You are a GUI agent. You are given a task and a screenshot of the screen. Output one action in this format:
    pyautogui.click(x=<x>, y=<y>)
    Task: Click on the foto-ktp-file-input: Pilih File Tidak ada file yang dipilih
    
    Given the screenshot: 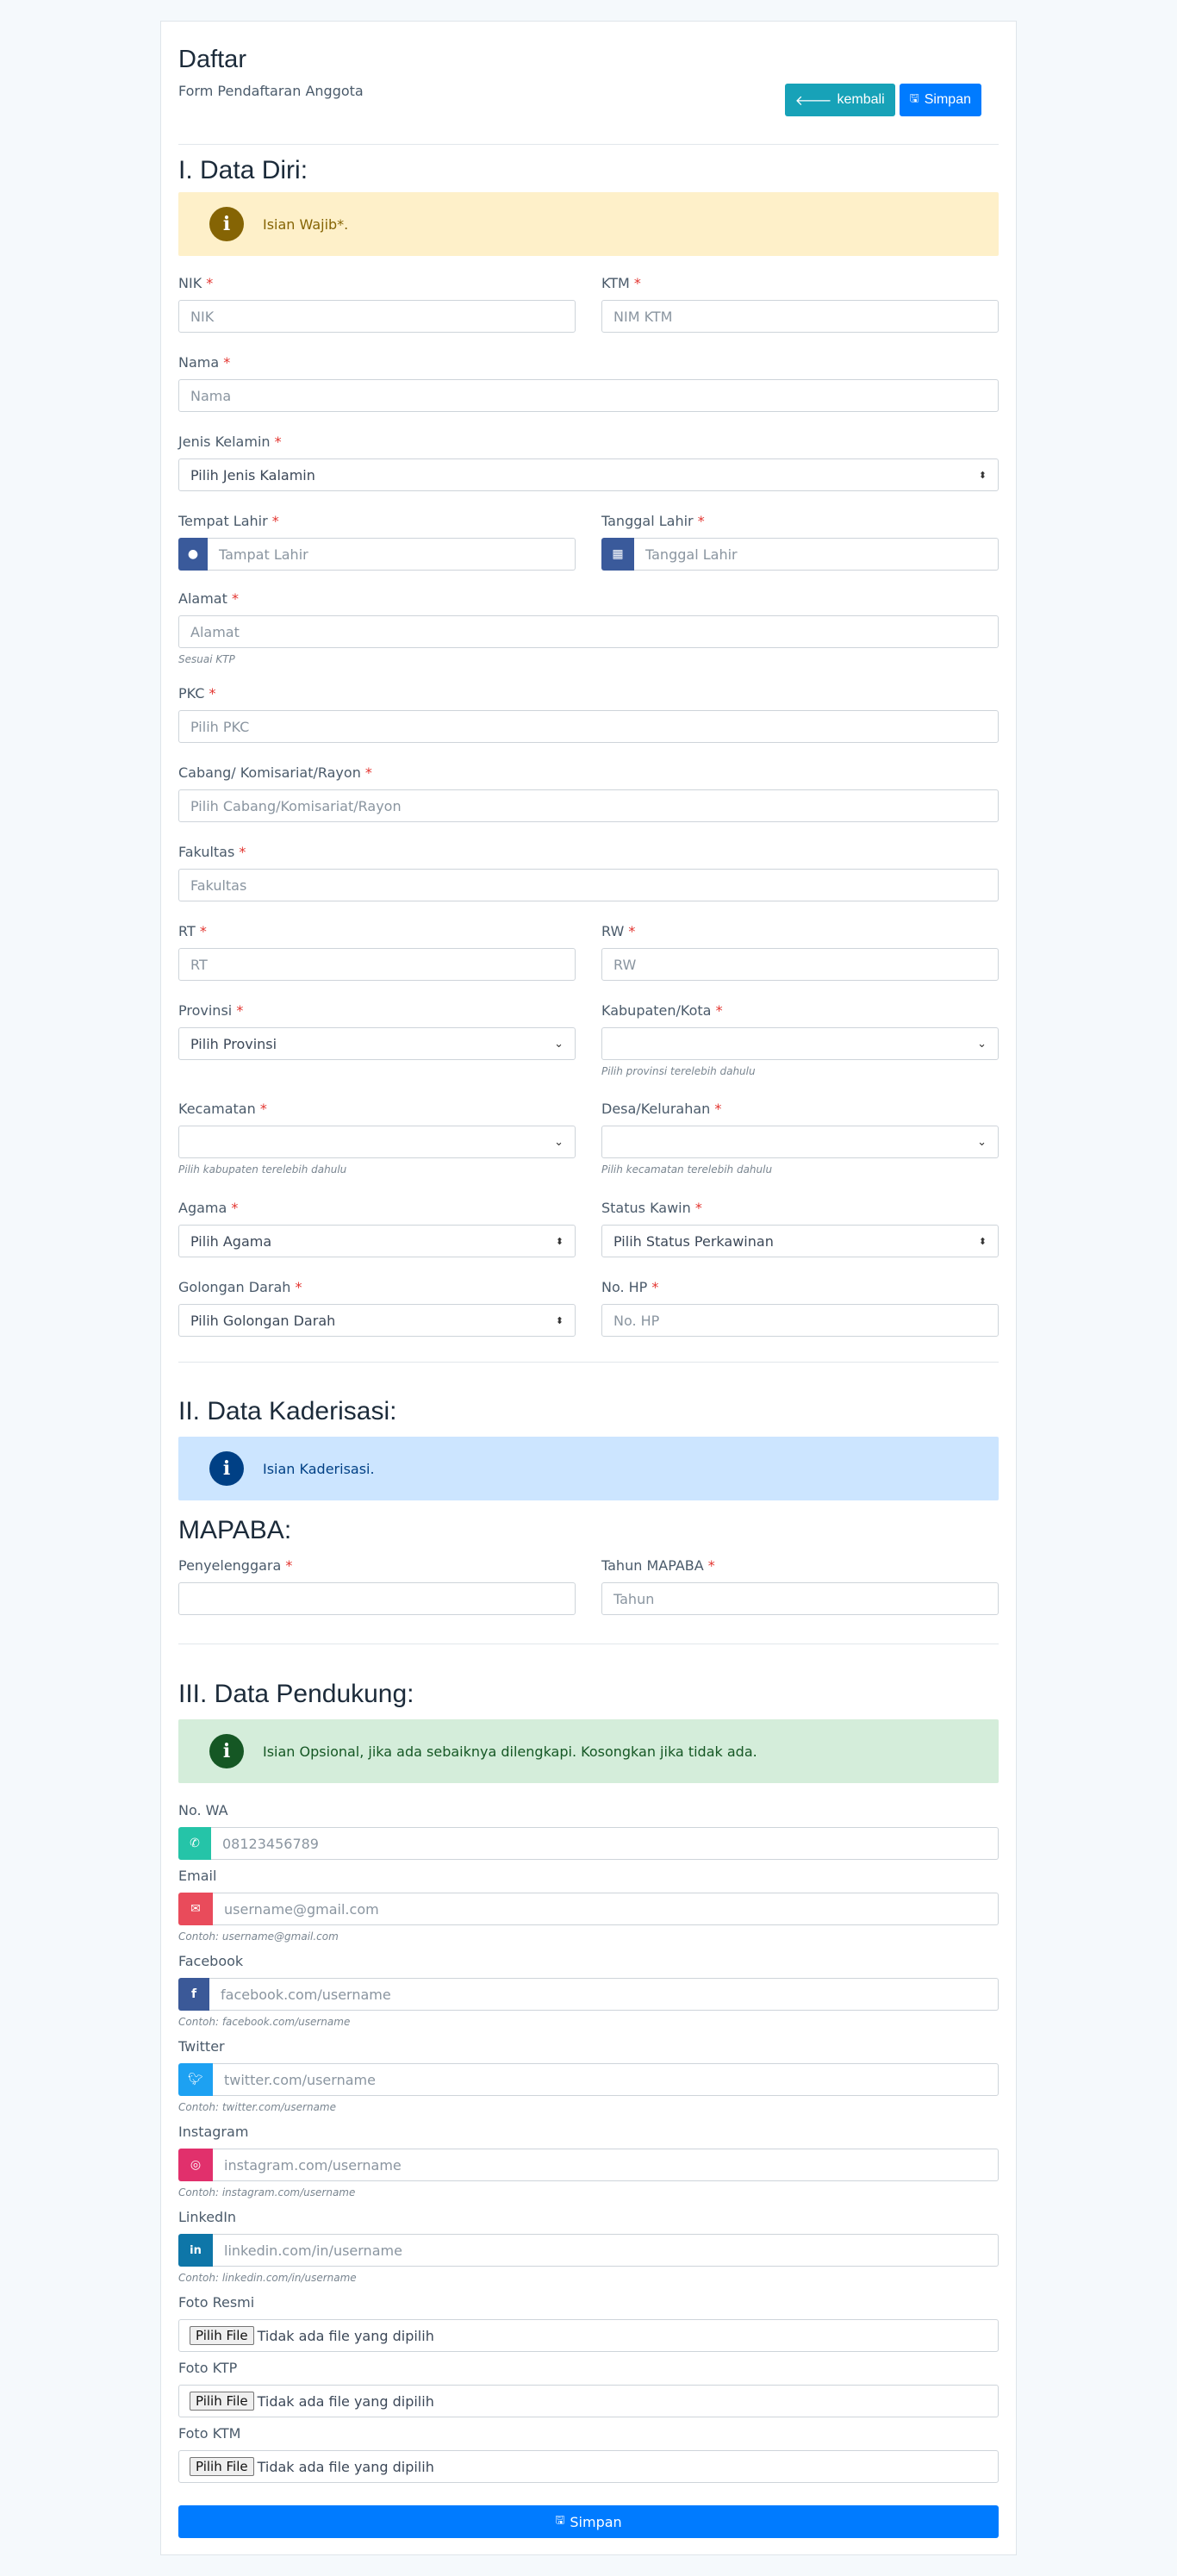 What is the action you would take?
    pyautogui.click(x=588, y=2401)
    